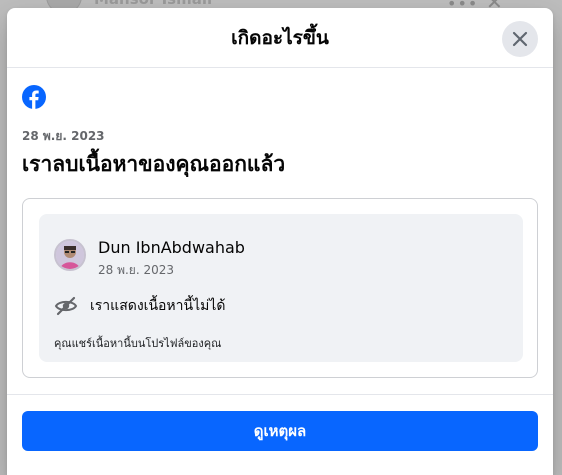 The image size is (562, 475). What do you see at coordinates (70, 255) in the screenshot?
I see `avatar` at bounding box center [70, 255].